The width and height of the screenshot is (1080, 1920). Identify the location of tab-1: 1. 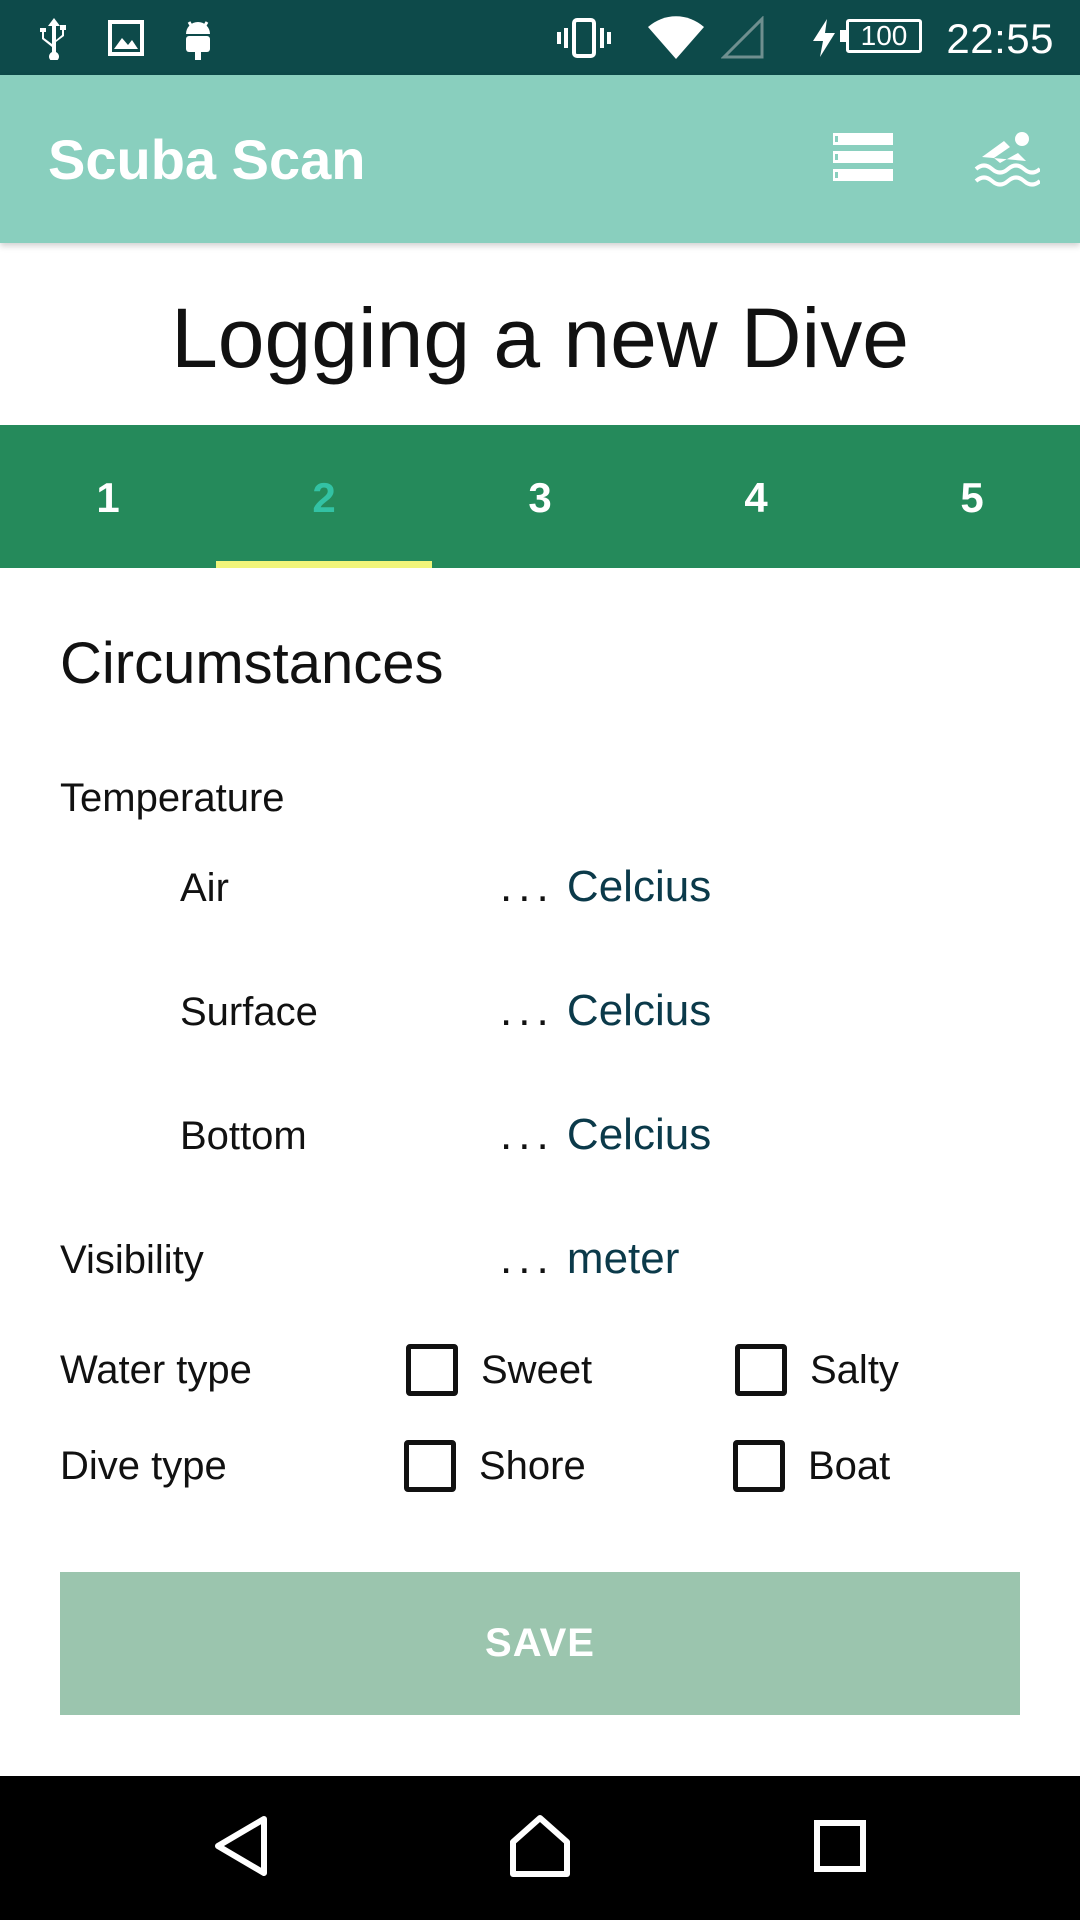
(108, 496).